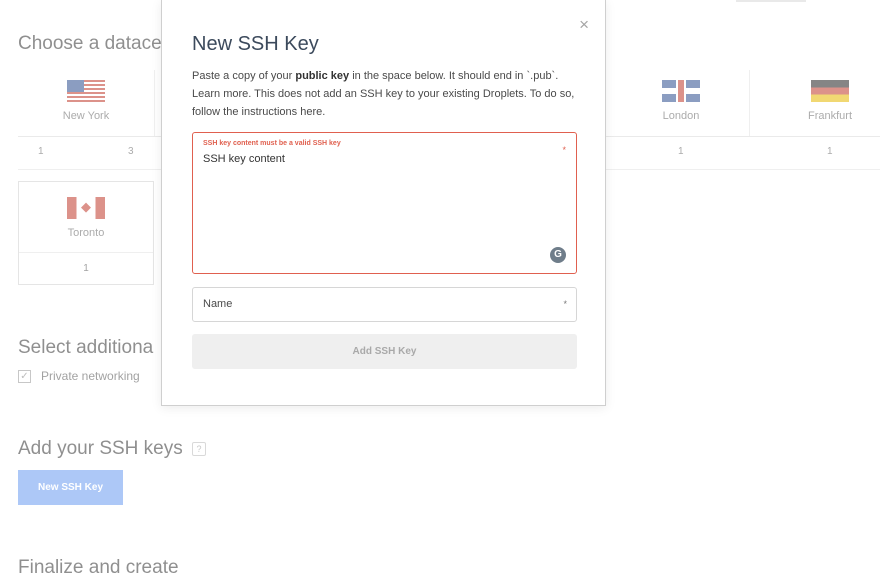  What do you see at coordinates (221, 94) in the screenshot?
I see `learn-more-link: Learn more.` at bounding box center [221, 94].